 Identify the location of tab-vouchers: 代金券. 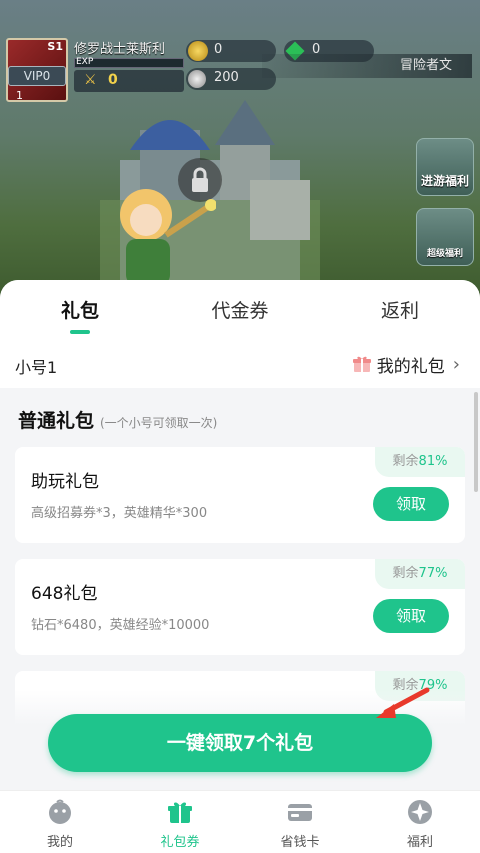
(240, 309).